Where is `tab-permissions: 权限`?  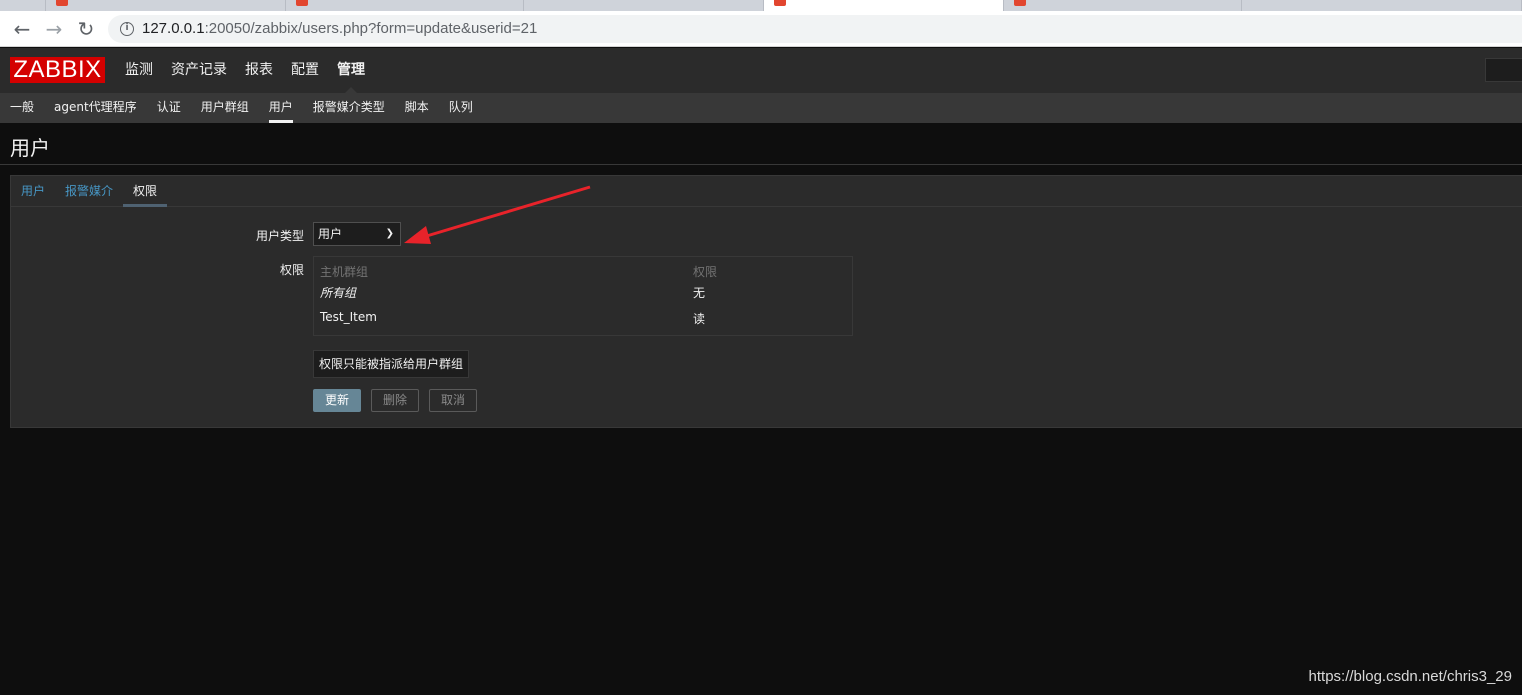
tab-permissions: 权限 is located at coordinates (145, 191).